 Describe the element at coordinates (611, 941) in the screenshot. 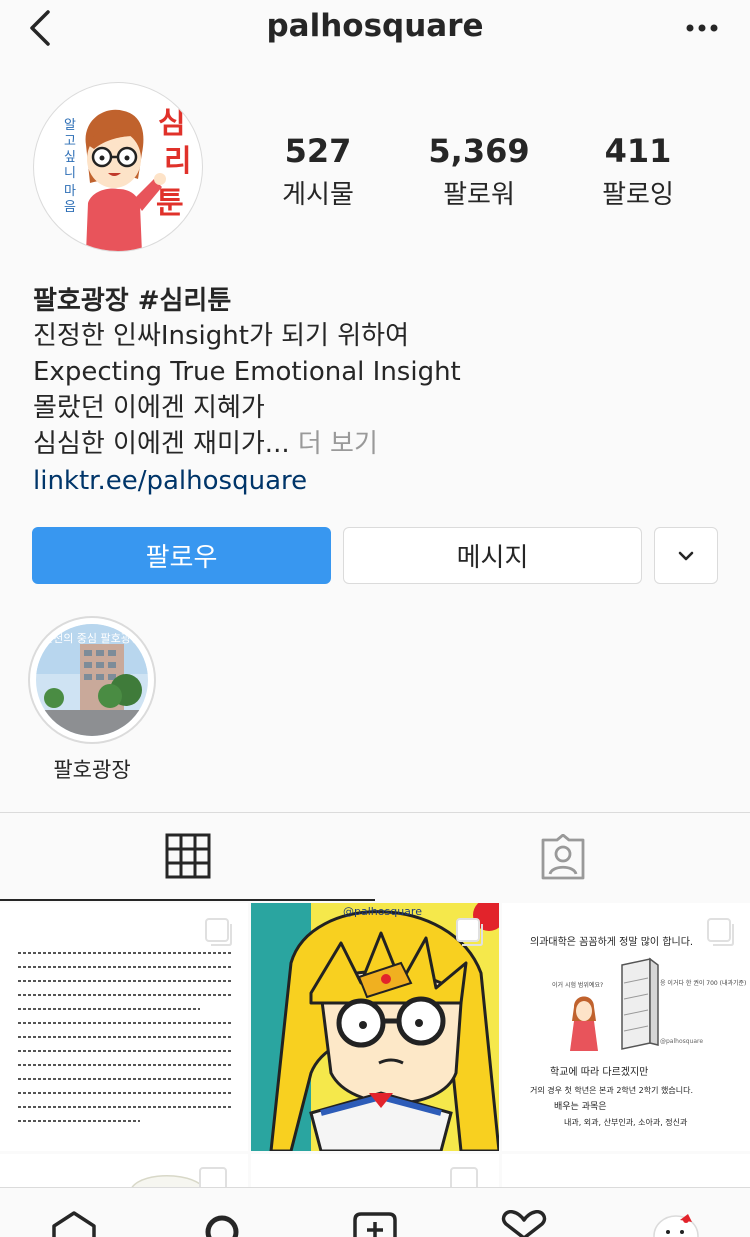

I see `comic-heading: 의과대학은 꼼꼼하게 정말 많이 합니다.` at that location.